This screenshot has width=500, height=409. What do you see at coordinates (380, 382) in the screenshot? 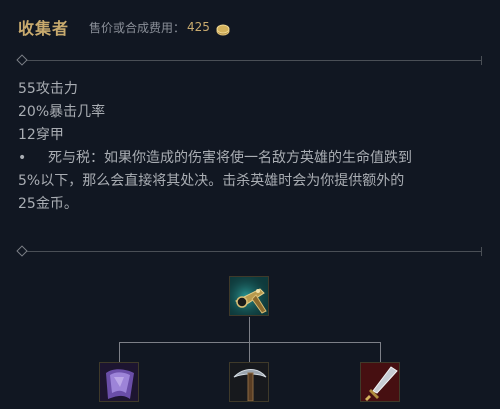
I see `long-sword-icon` at bounding box center [380, 382].